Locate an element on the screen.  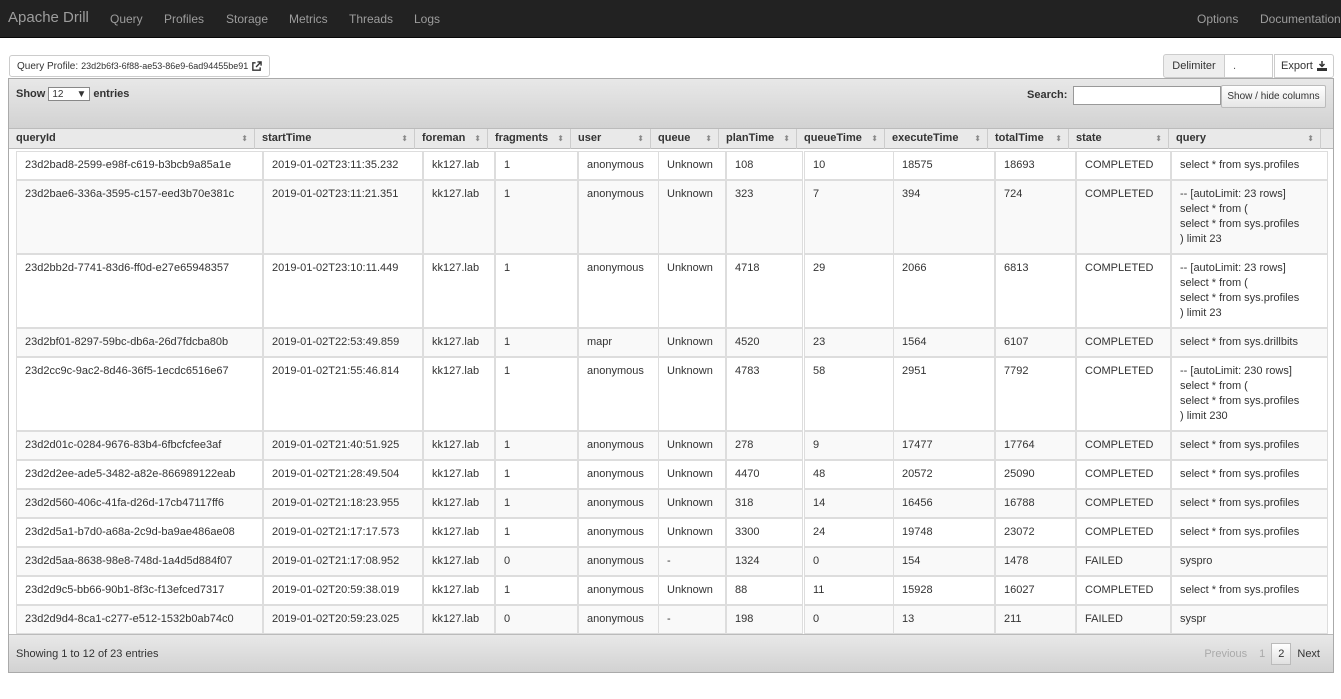
column-header-queryid: queryId ⬍ is located at coordinates (132, 139).